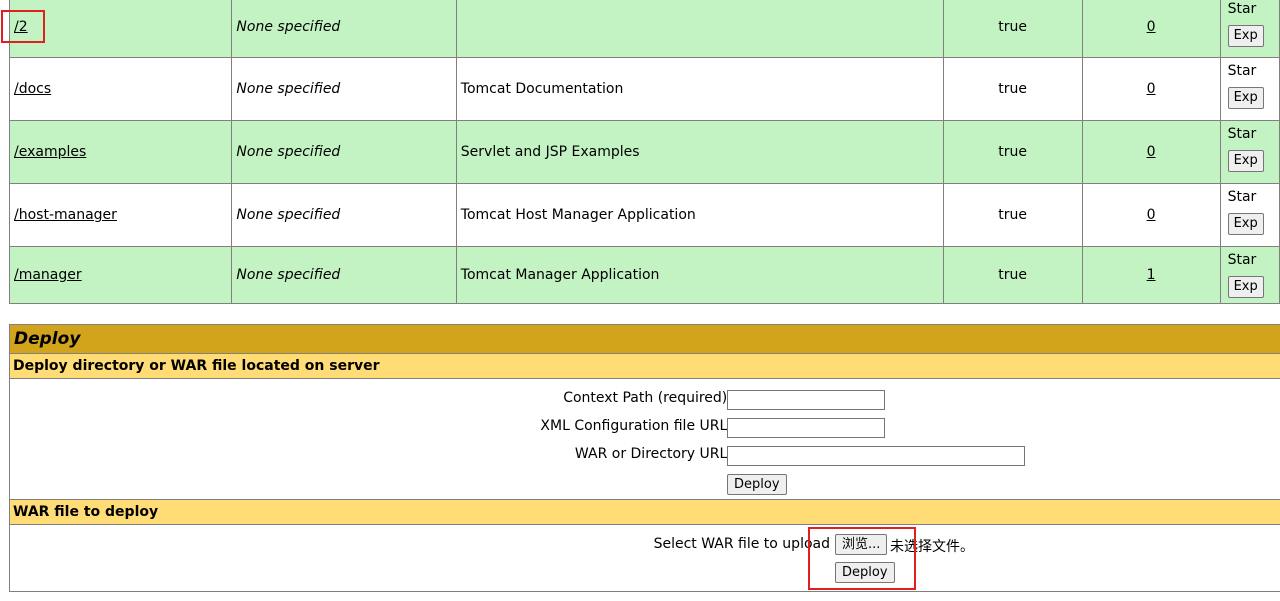 The image size is (1280, 601). What do you see at coordinates (578, 215) in the screenshot?
I see `app-display-name: Tomcat Host Manager Application` at bounding box center [578, 215].